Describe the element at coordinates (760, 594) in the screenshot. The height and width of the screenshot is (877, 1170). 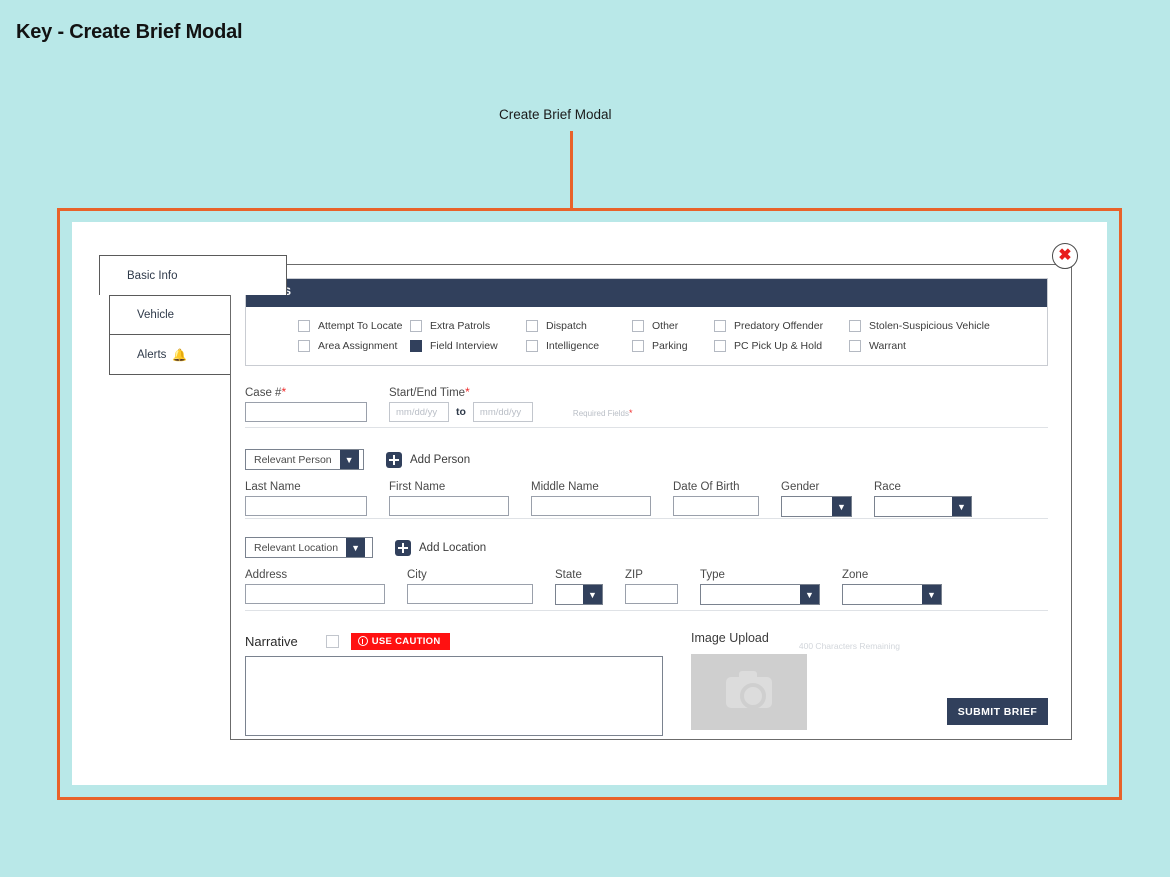
I see `type-select: ▼` at that location.